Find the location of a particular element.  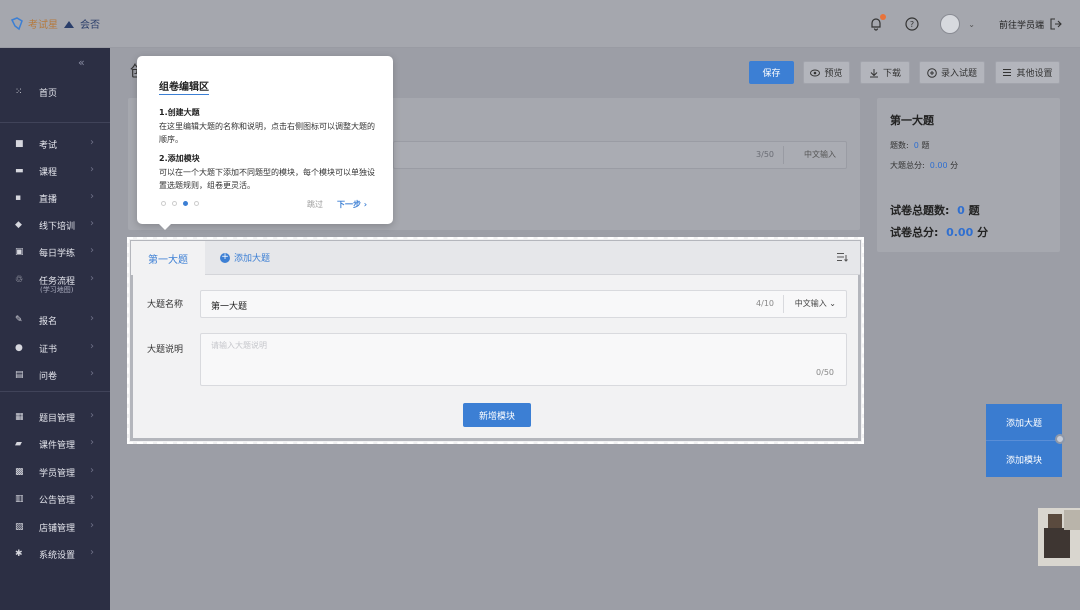

gear-icon: ✱ is located at coordinates (19, 554).